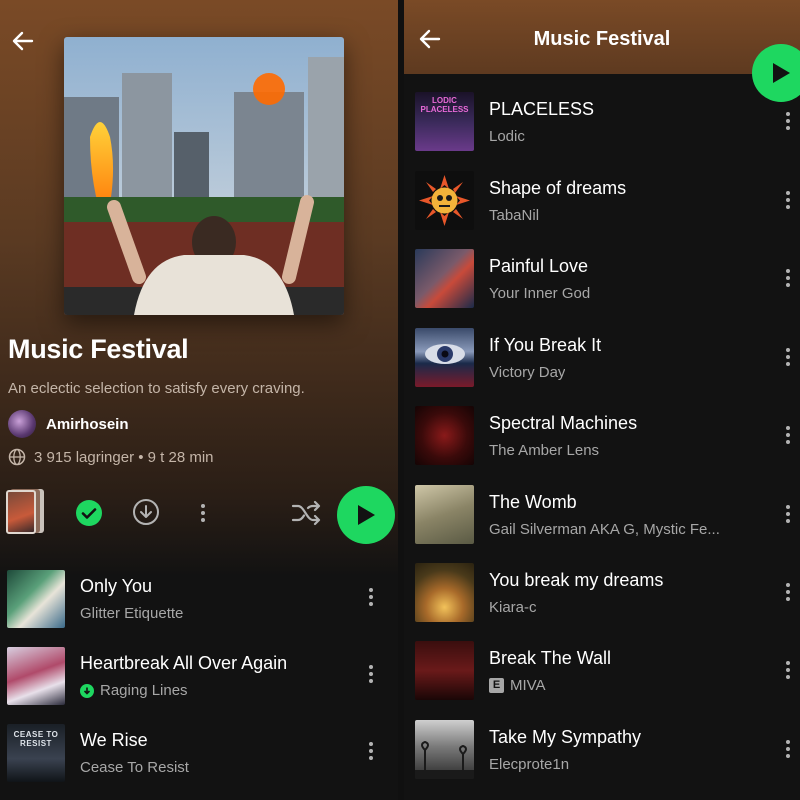  Describe the element at coordinates (134, 767) in the screenshot. I see `track-artist: Cease To Resist` at that location.